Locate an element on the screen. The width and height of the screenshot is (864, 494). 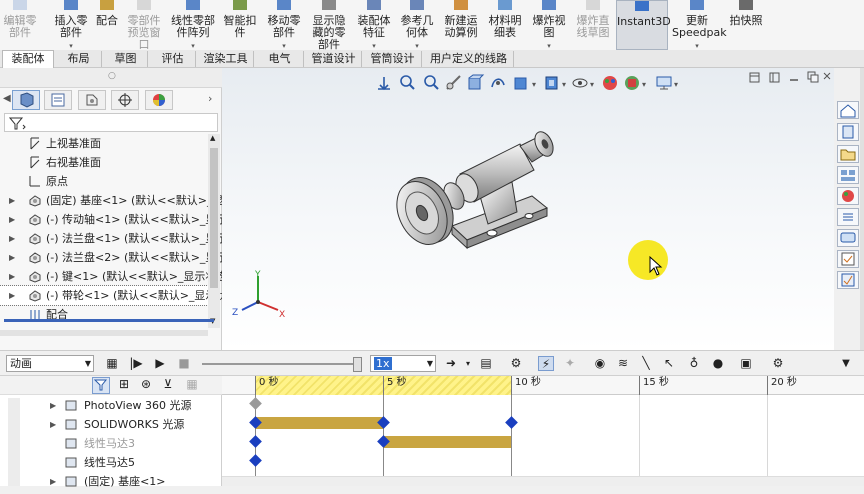
timeline-hscrollbar is located at coordinates (543, 481).